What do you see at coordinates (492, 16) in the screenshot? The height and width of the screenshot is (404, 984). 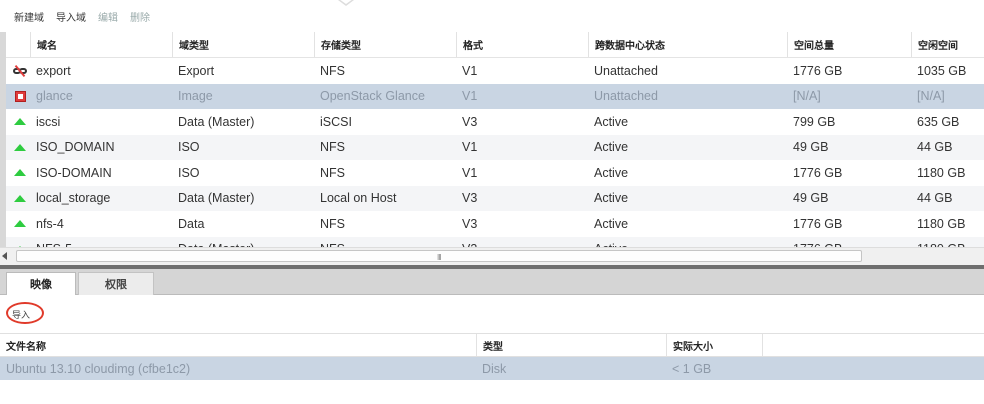 I see `main-toolbar: 新建域 导入域 编辑 删除` at bounding box center [492, 16].